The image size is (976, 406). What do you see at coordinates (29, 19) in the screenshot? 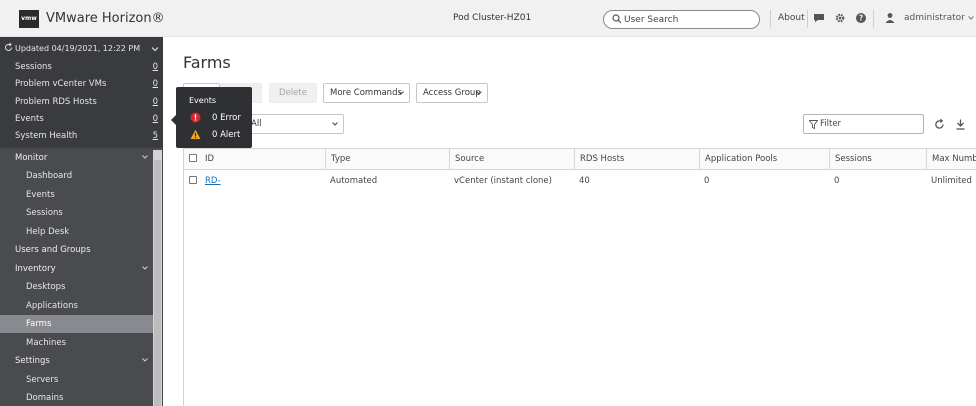
I see `vmware-logo: vmw` at bounding box center [29, 19].